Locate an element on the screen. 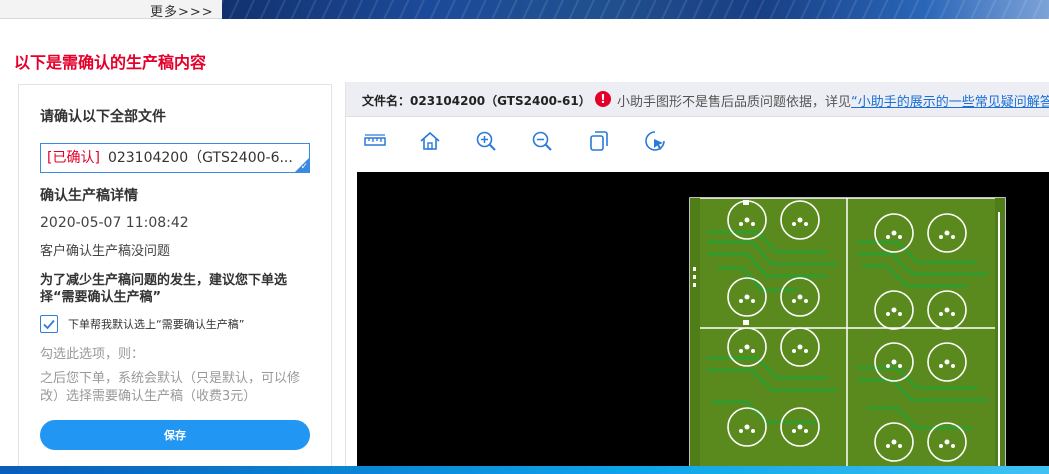 The width and height of the screenshot is (1049, 474). top-banner: 更多>>> is located at coordinates (524, 10).